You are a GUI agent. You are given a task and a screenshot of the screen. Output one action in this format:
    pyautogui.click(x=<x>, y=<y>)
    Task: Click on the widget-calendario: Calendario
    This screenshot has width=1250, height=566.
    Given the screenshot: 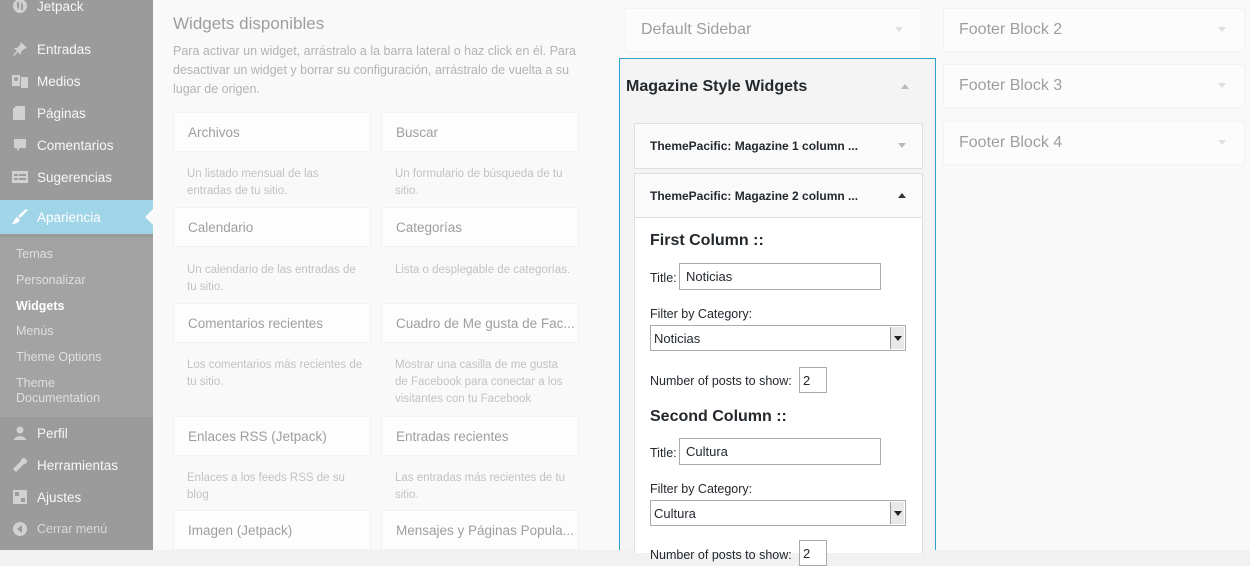 What is the action you would take?
    pyautogui.click(x=272, y=227)
    